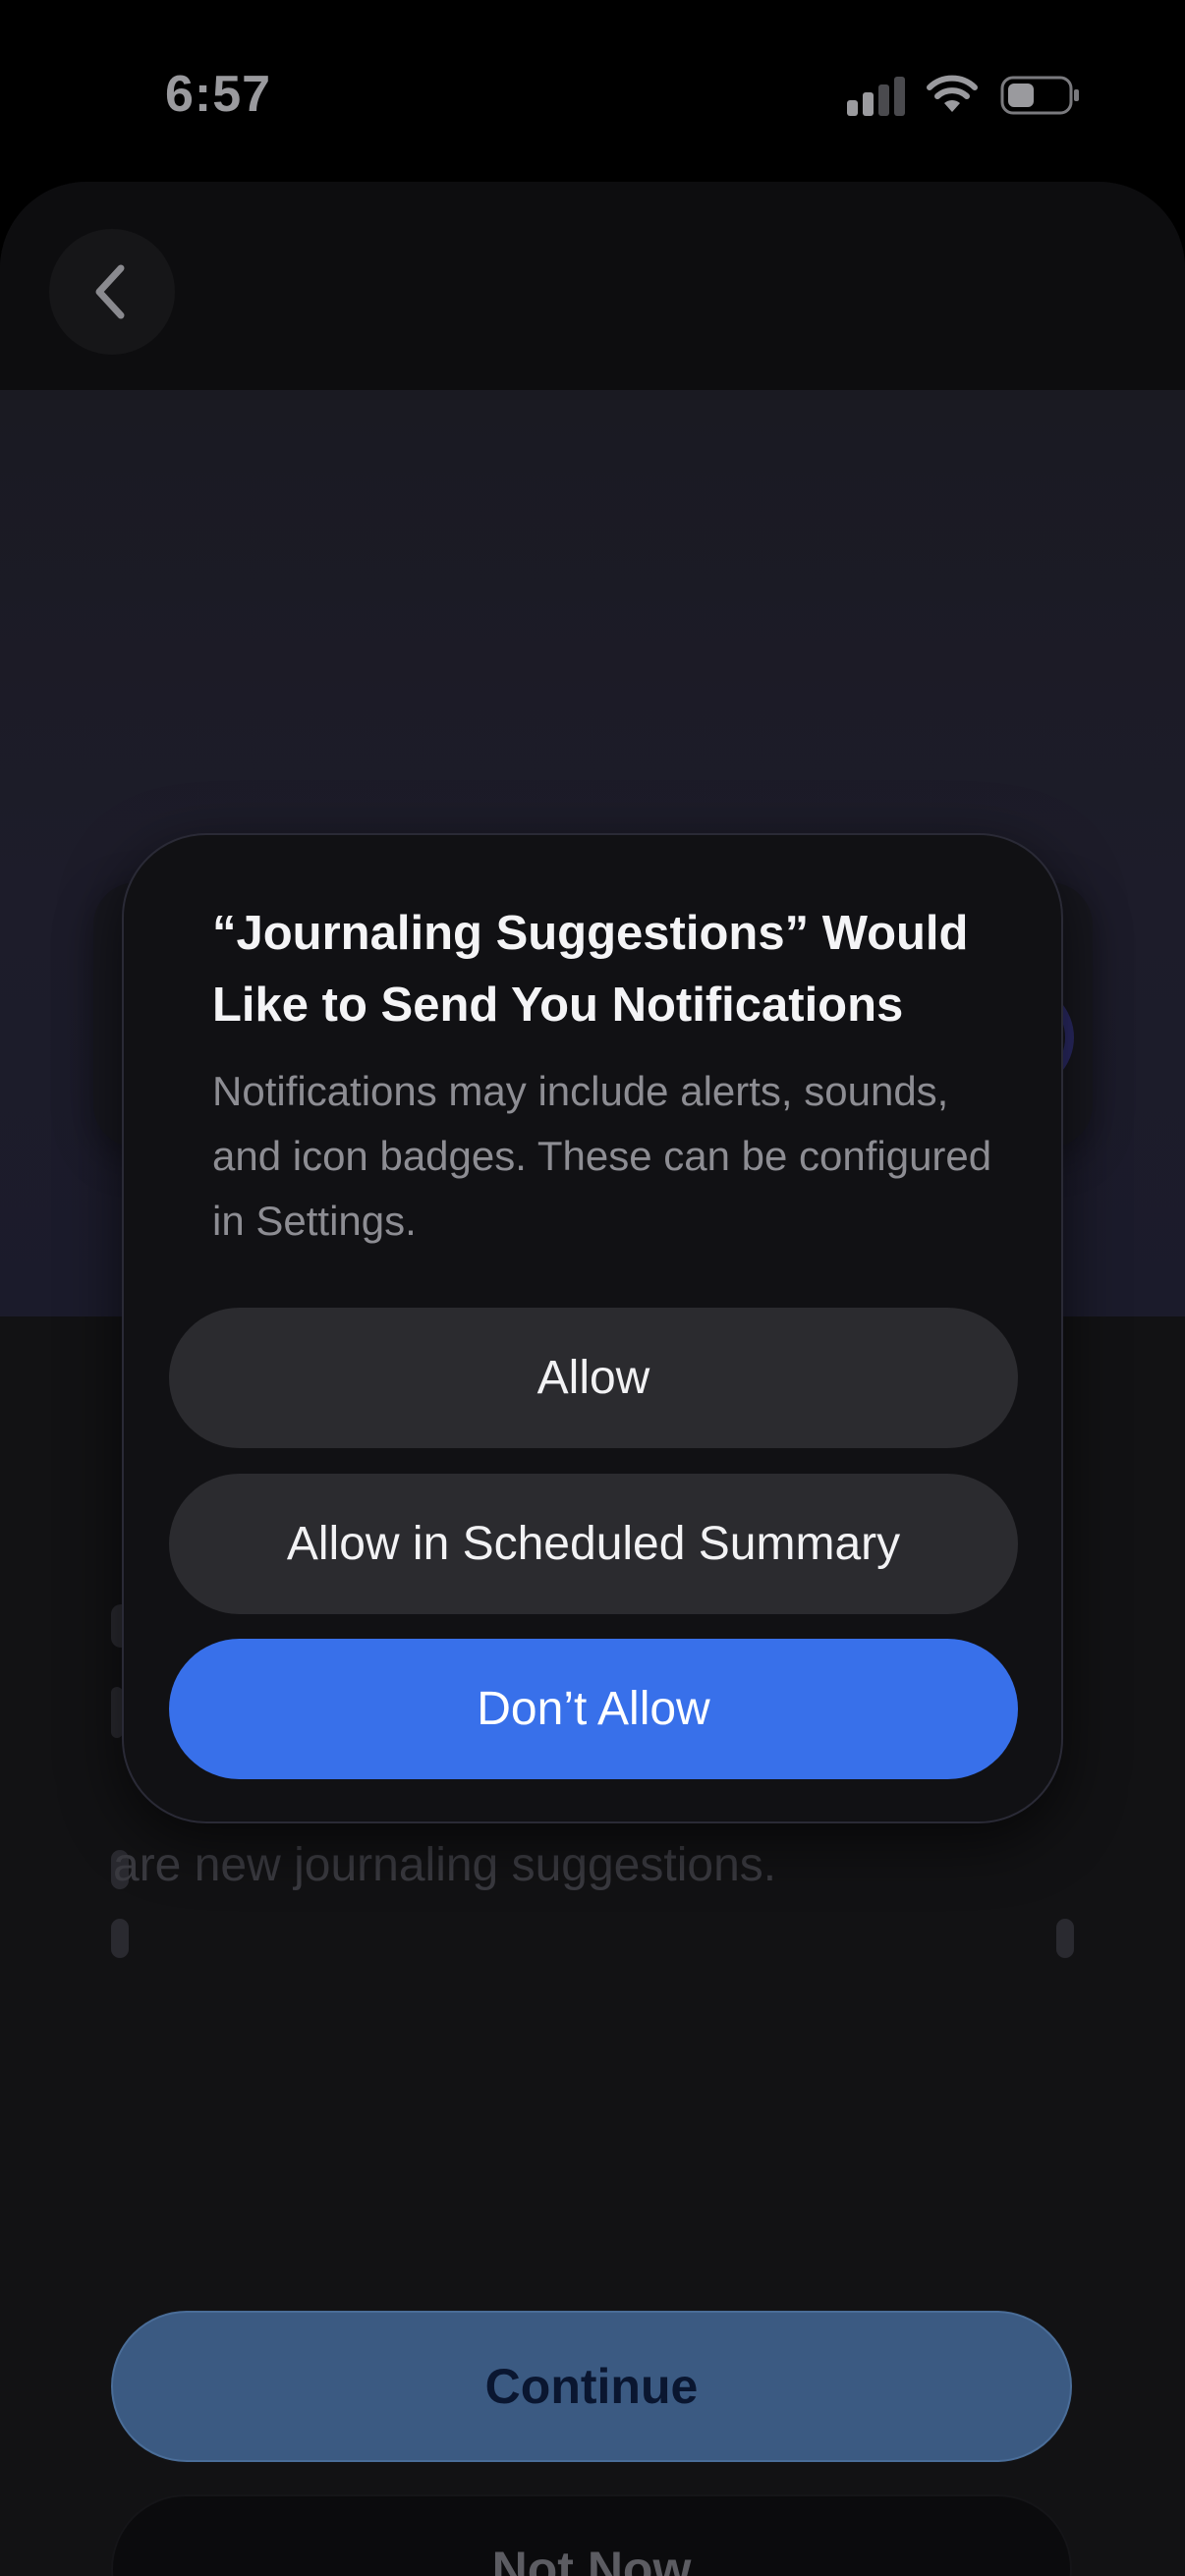 This screenshot has height=2576, width=1185. What do you see at coordinates (592, 2535) in the screenshot?
I see `not-now-button: Not Now` at bounding box center [592, 2535].